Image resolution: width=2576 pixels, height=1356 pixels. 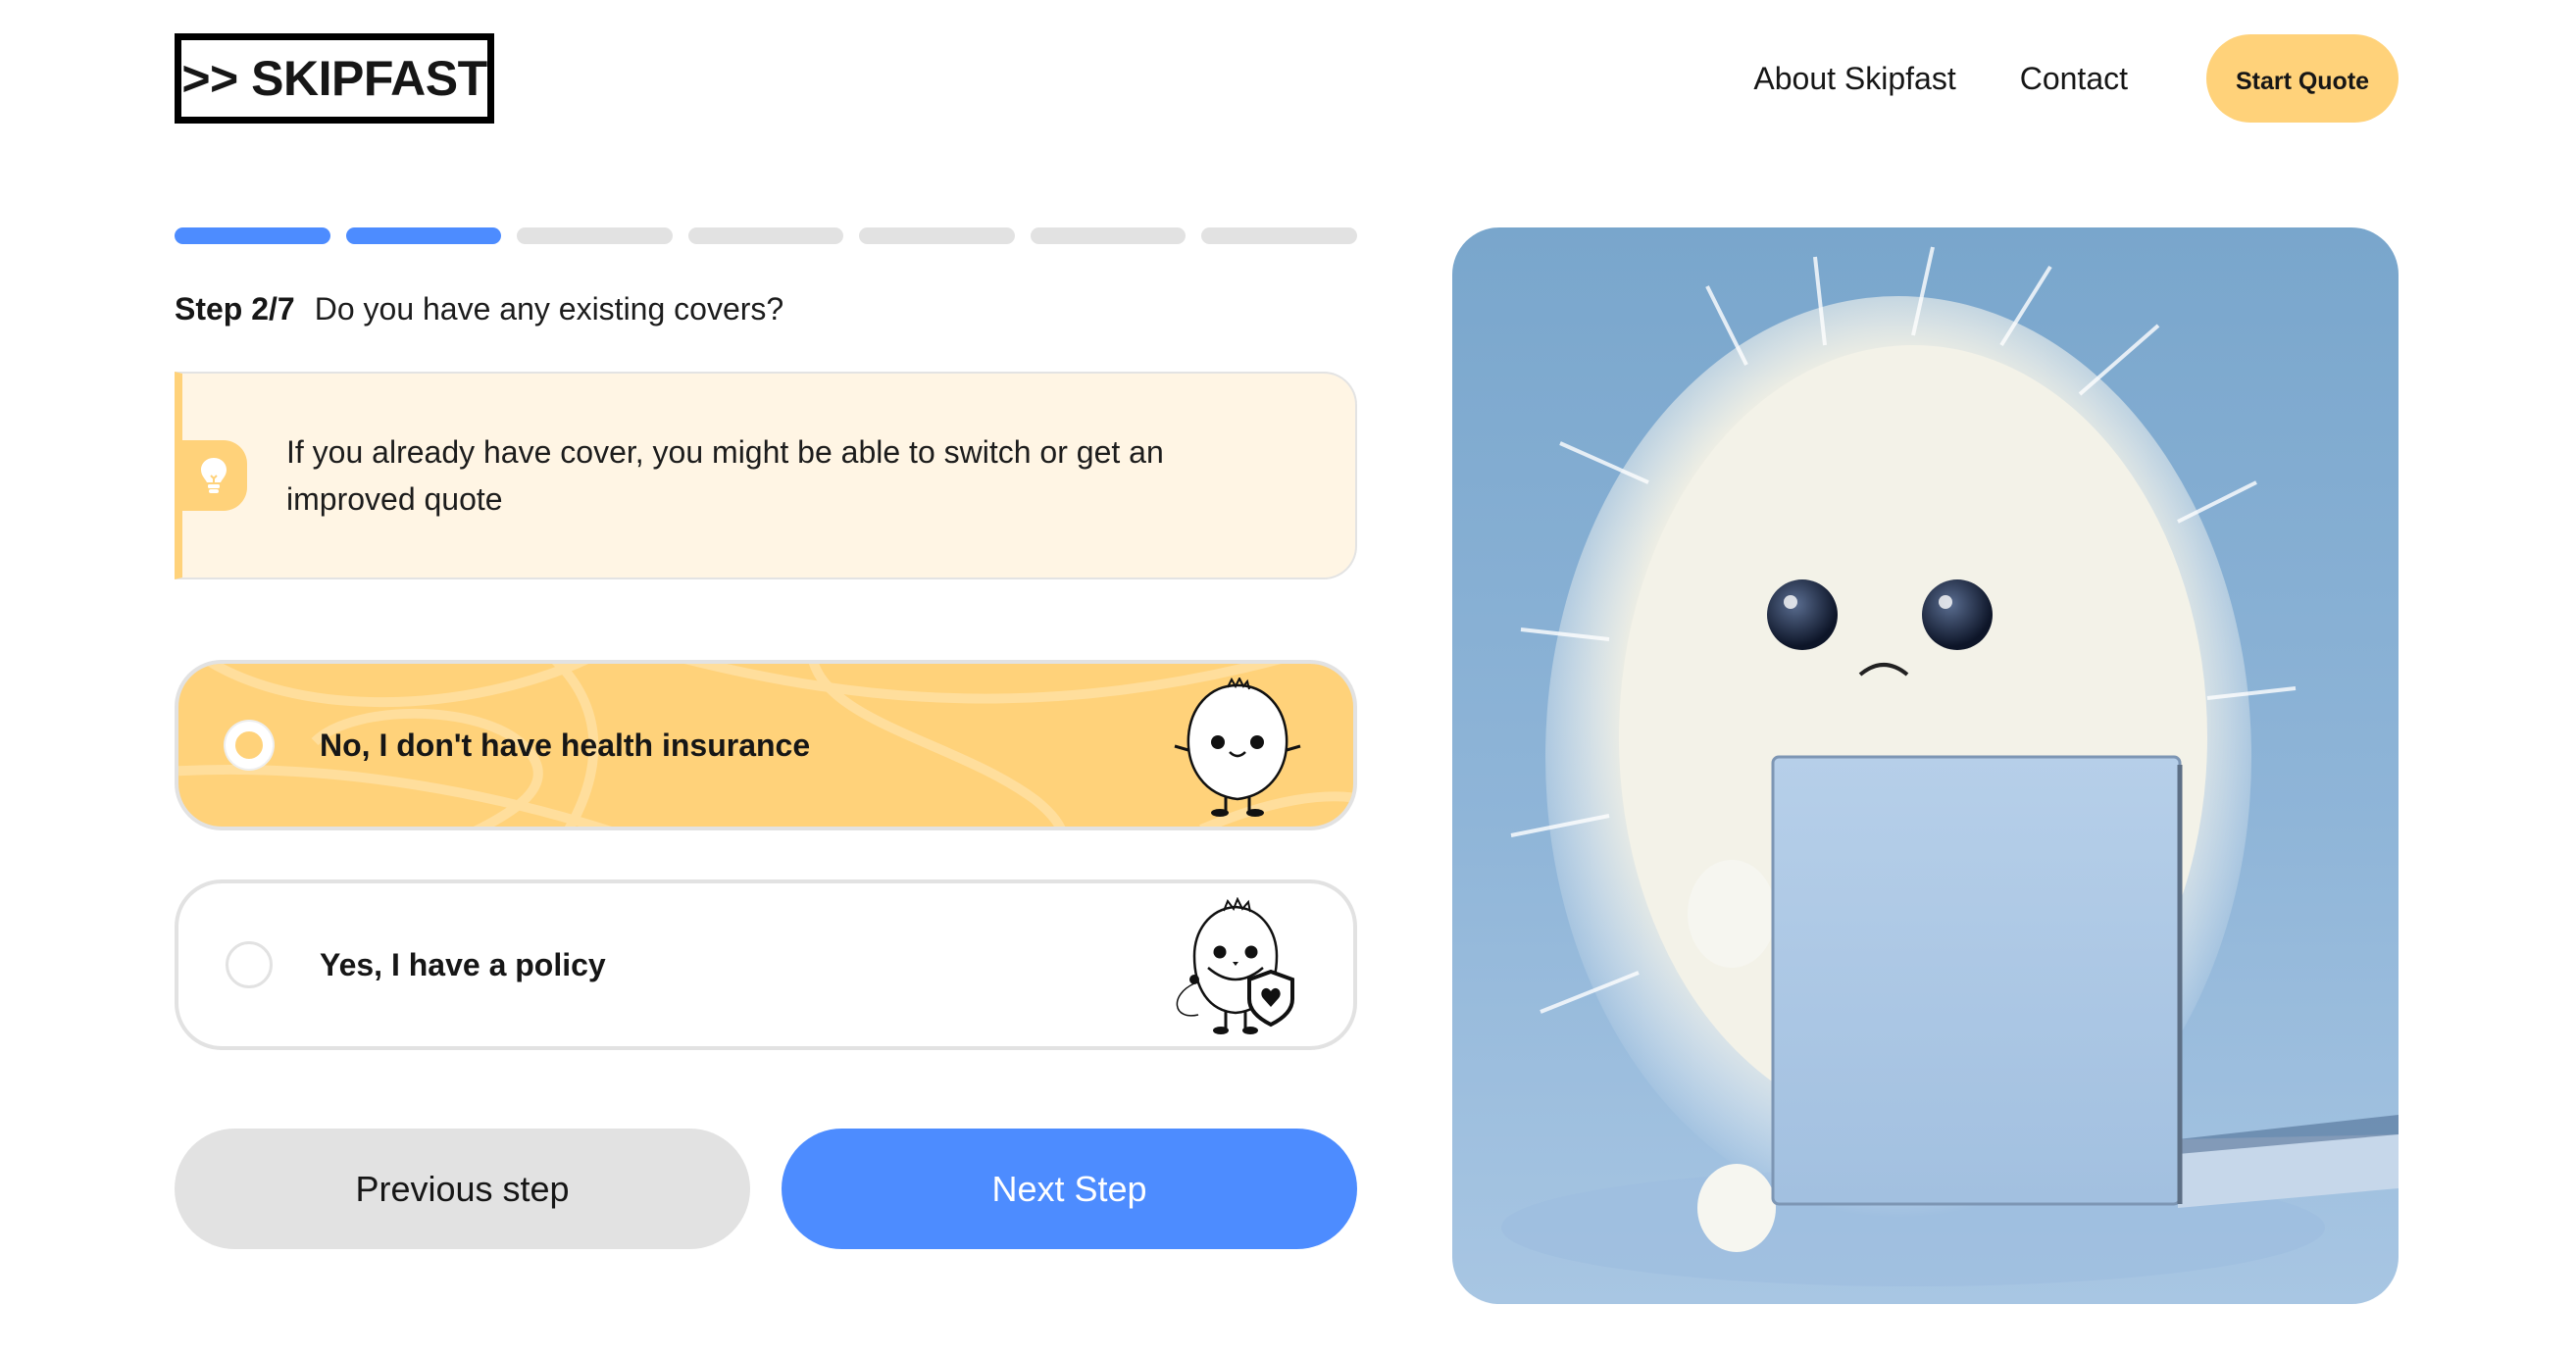 I want to click on top-nav: About Skipfast Contact Start Quote, so click(x=2076, y=78).